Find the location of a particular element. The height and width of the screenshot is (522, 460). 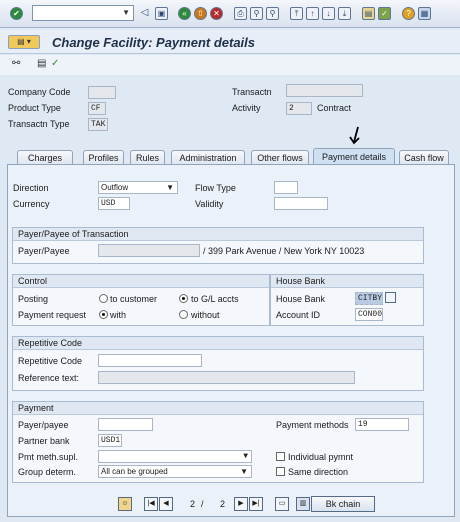

tab-charges: Charges is located at coordinates (45, 157).